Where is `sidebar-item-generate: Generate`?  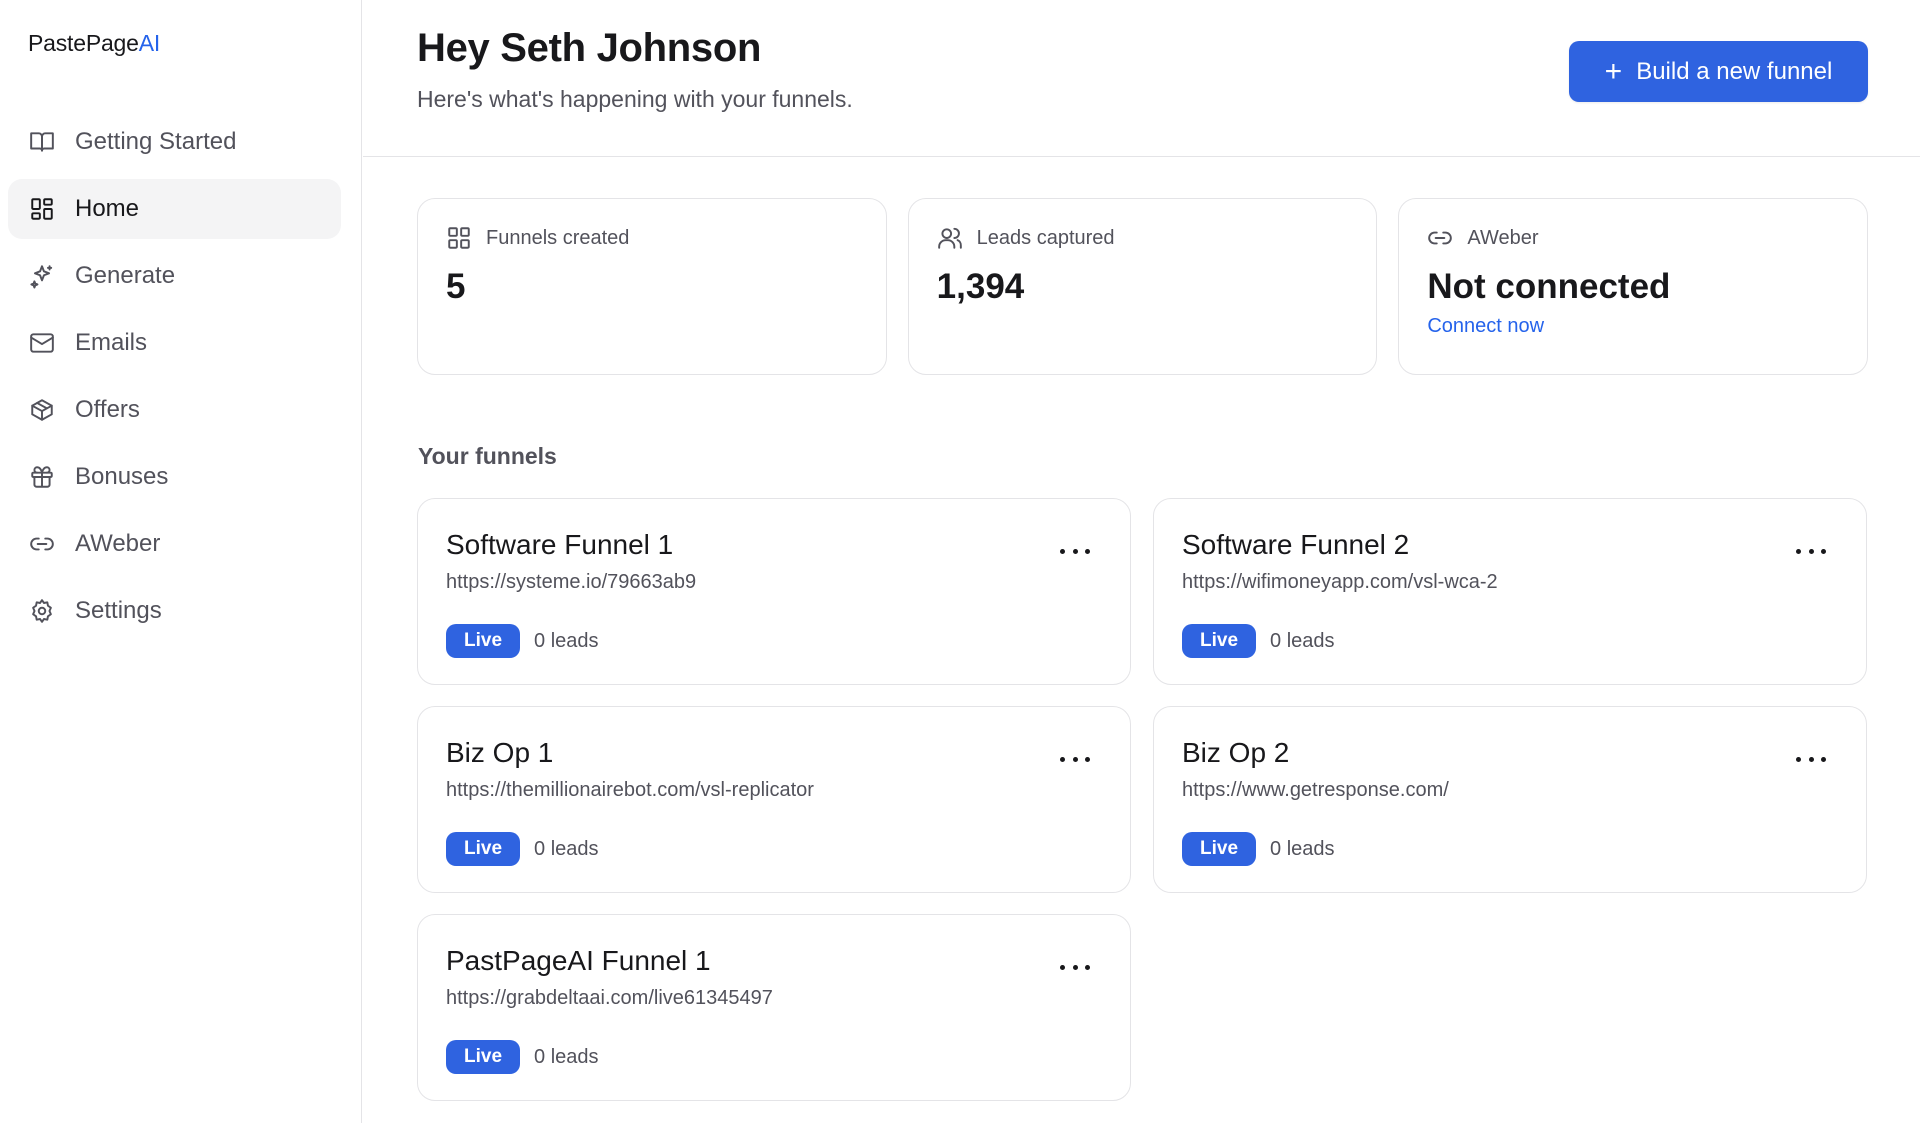 sidebar-item-generate: Generate is located at coordinates (174, 276).